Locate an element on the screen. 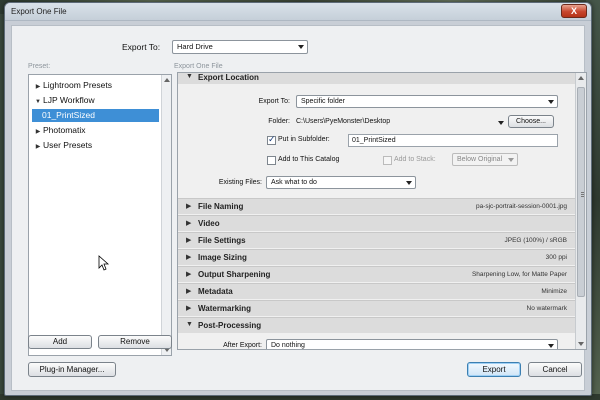 The image size is (600, 400). preset-item-label: 01_PrintSized is located at coordinates (68, 115).